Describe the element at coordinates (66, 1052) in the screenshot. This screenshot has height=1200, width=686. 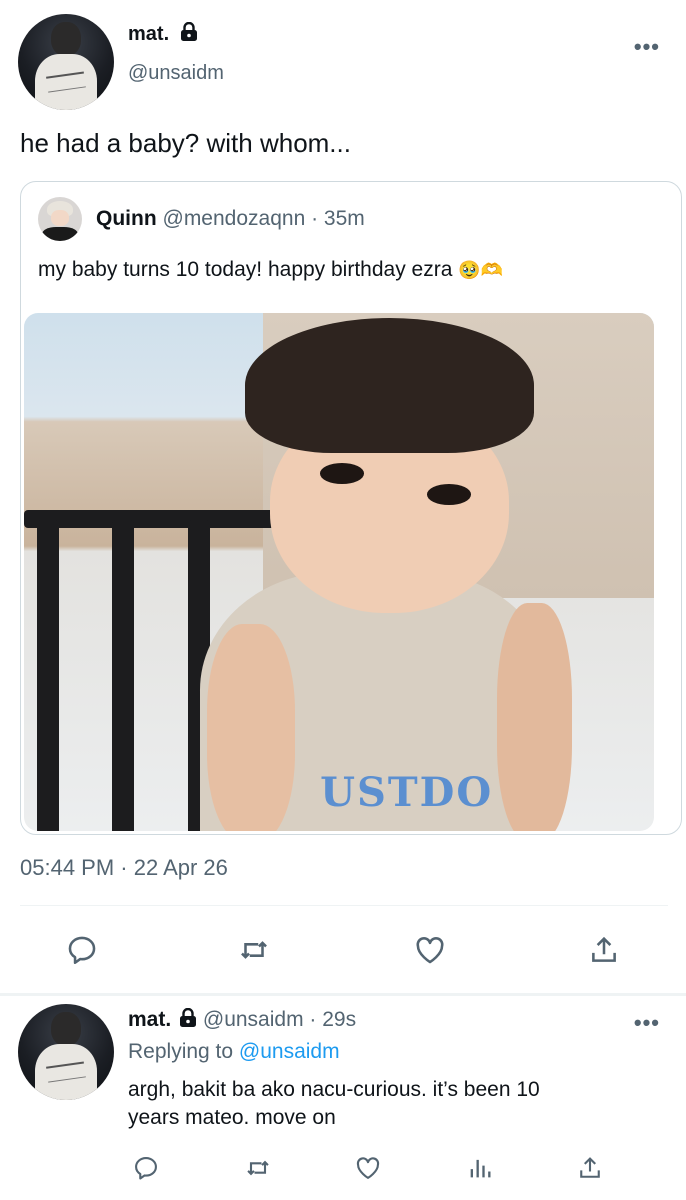
I see `reply-author-avatar` at that location.